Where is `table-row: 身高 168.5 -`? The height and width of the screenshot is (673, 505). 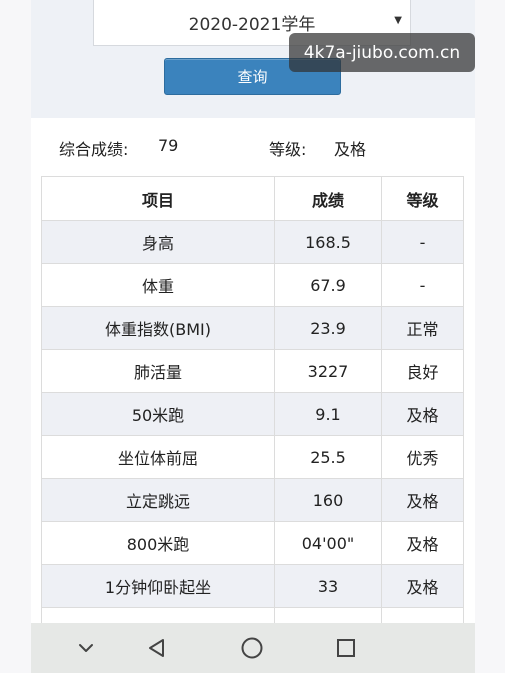 table-row: 身高 168.5 - is located at coordinates (252, 242).